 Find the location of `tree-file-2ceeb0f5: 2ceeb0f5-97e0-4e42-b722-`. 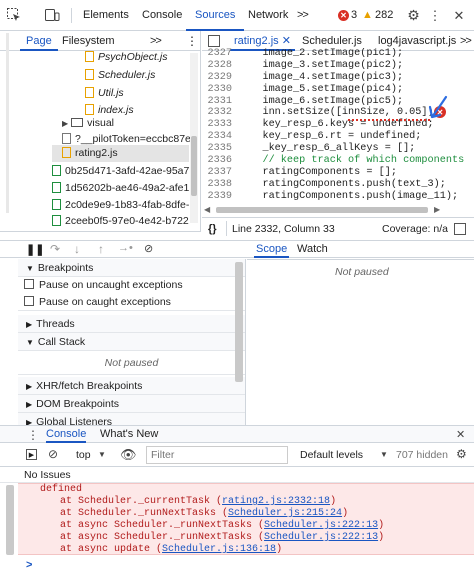

tree-file-2ceeb0f5: 2ceeb0f5-97e0-4e42-b722- is located at coordinates (120, 221).